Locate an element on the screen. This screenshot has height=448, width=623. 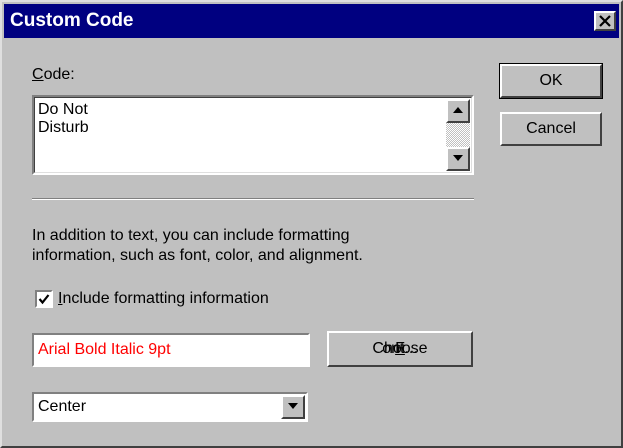
separator is located at coordinates (253, 199).